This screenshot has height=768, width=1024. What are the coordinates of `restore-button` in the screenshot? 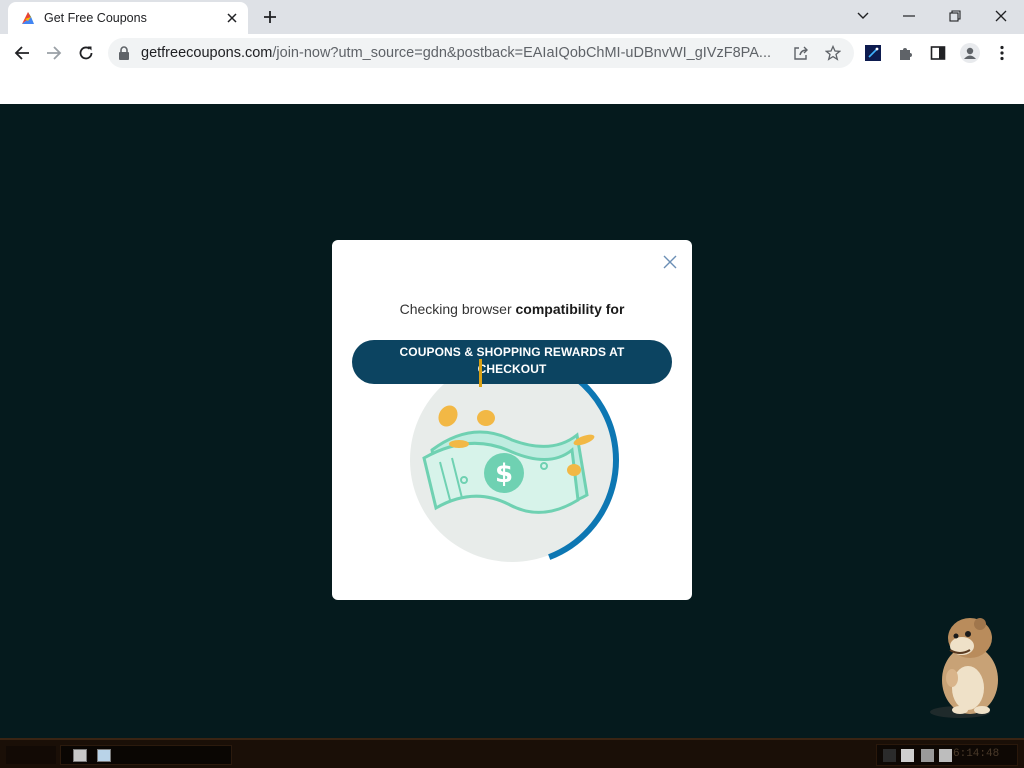 It's located at (955, 16).